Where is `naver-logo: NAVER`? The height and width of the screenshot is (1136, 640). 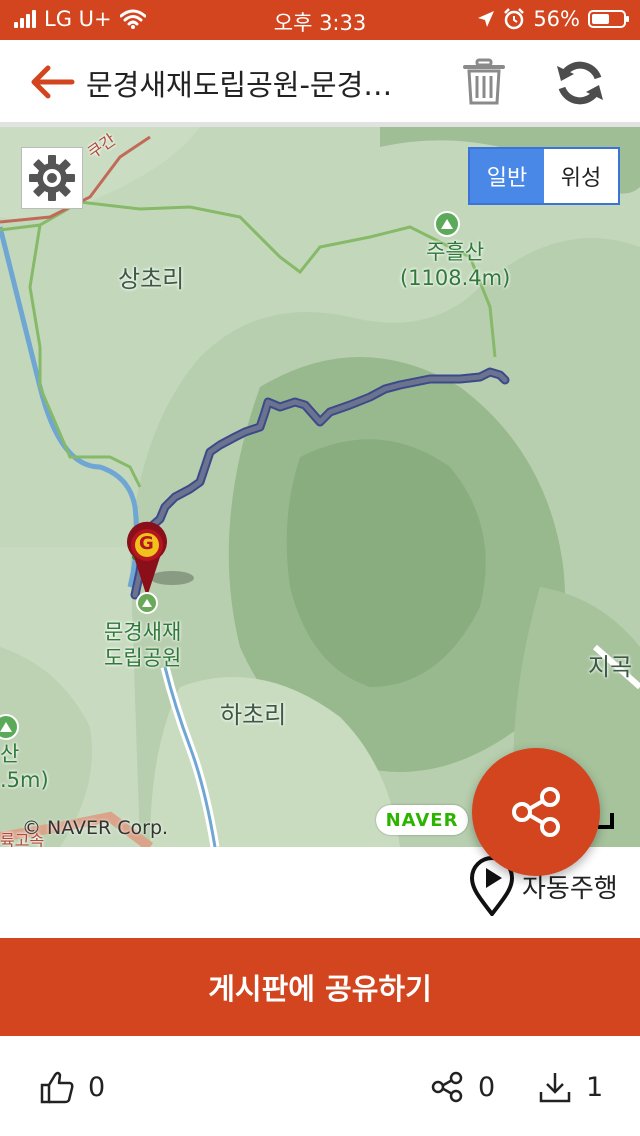 naver-logo: NAVER is located at coordinates (422, 820).